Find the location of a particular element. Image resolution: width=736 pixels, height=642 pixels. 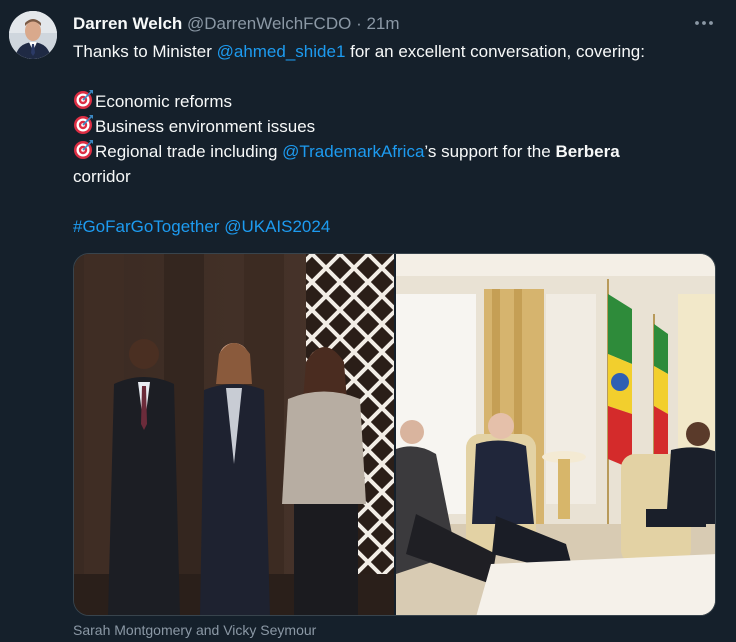

bullet-text: Business environment issues is located at coordinates (205, 126).